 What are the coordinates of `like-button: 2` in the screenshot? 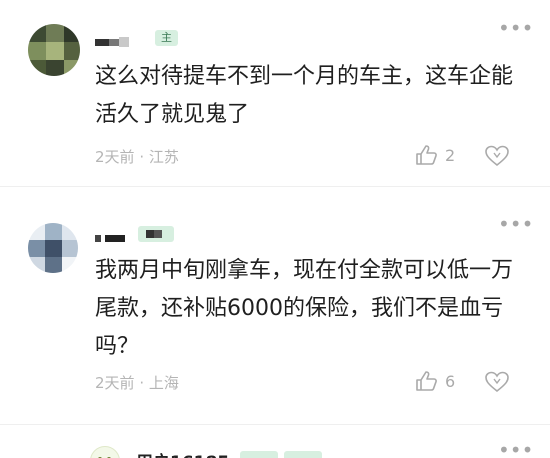 It's located at (435, 155).